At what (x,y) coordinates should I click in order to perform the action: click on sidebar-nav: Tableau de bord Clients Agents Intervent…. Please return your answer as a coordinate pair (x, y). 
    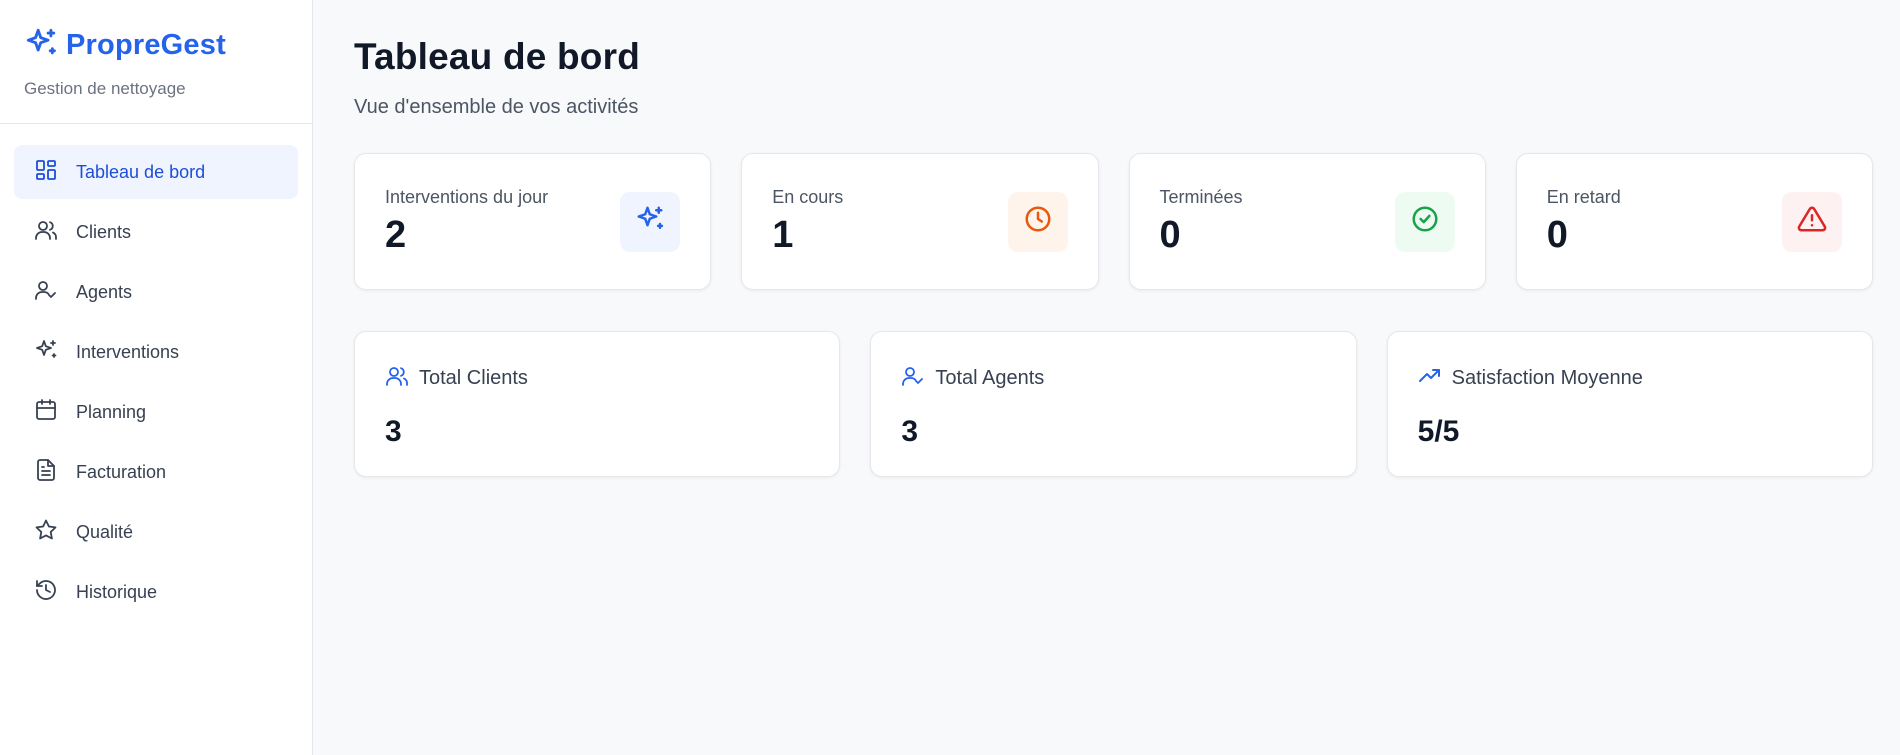
    Looking at the image, I should click on (156, 371).